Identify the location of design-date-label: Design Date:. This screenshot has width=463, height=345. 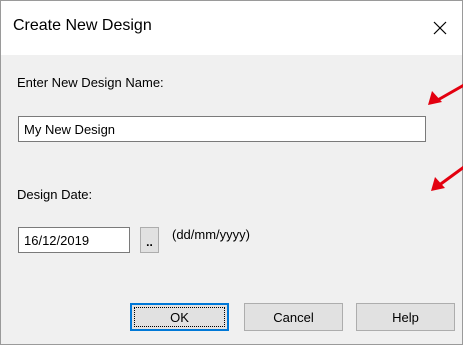
(55, 194).